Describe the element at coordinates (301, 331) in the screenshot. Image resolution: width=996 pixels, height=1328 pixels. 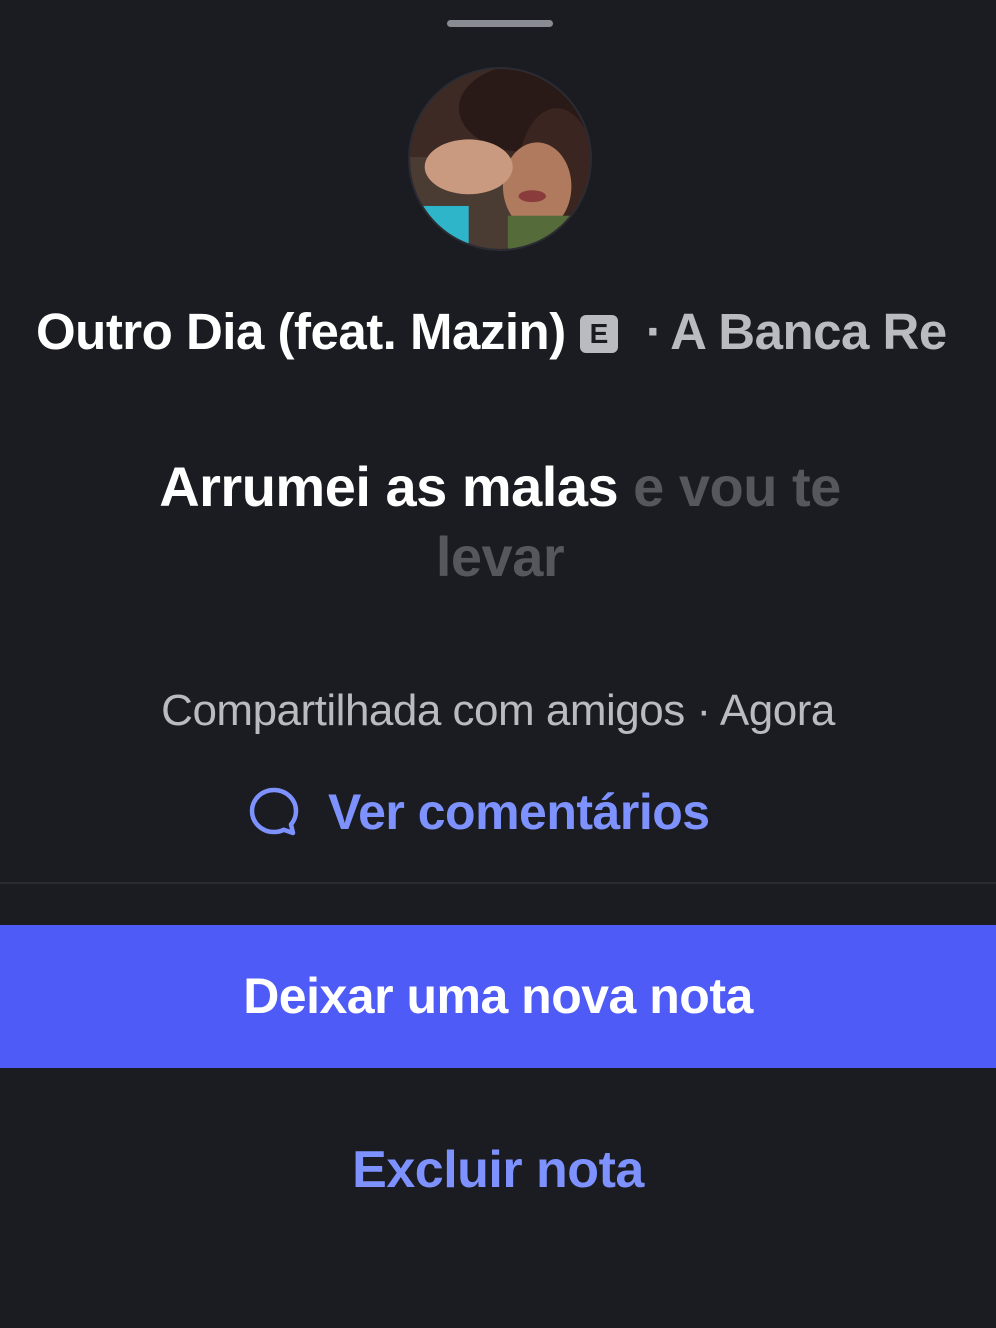
I see `song-title: Outro Dia (feat. Mazin)` at that location.